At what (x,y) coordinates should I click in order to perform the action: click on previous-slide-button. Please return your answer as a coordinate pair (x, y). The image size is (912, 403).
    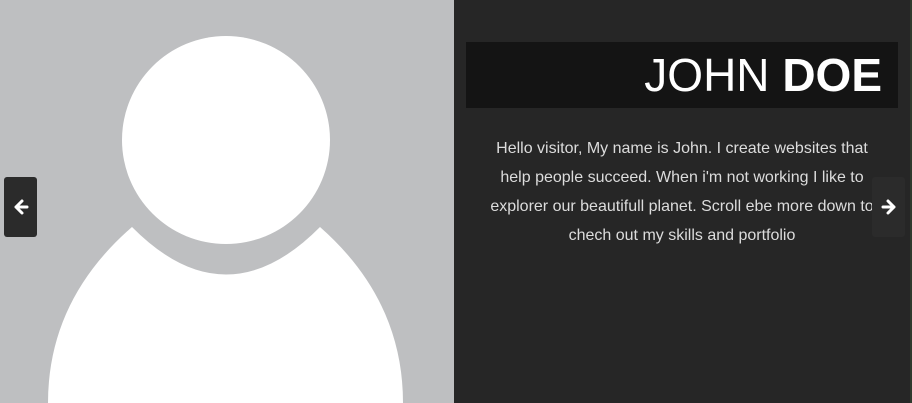
    Looking at the image, I should click on (20, 207).